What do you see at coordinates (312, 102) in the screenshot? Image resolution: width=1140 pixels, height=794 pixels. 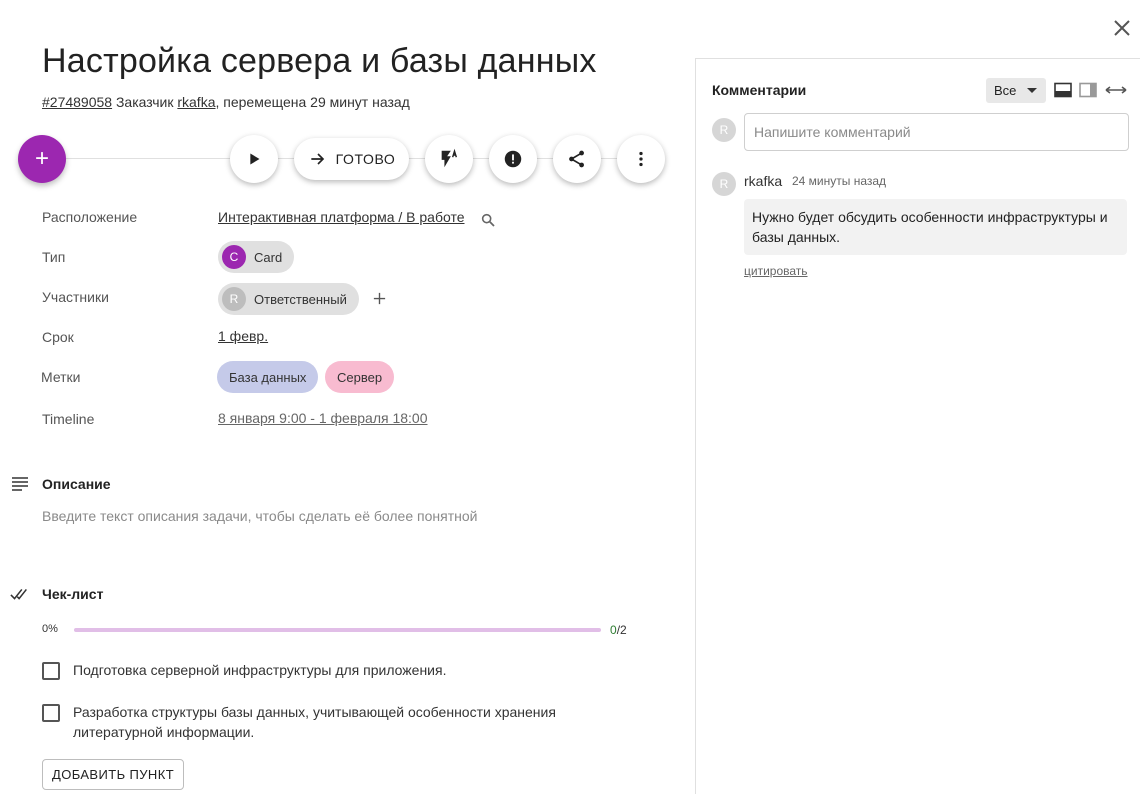 I see `moved-text: , перемещена 29 минут назад` at bounding box center [312, 102].